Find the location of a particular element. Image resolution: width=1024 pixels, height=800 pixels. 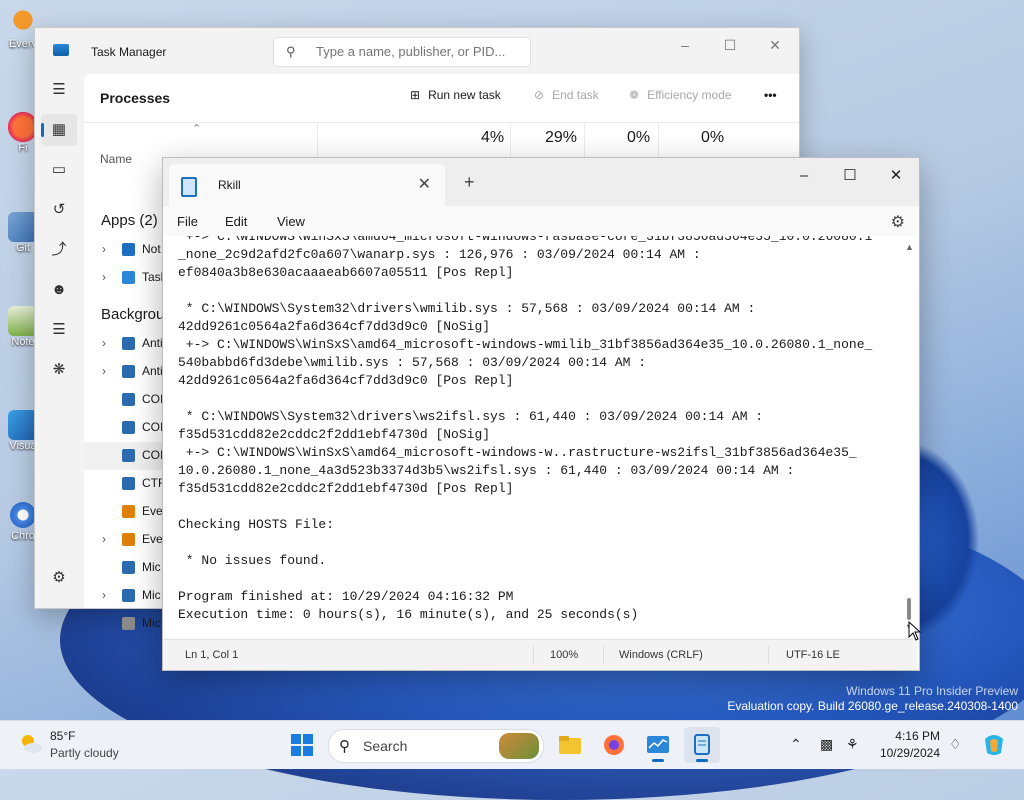

clock-time: 4:16 PM is located at coordinates (910, 736).